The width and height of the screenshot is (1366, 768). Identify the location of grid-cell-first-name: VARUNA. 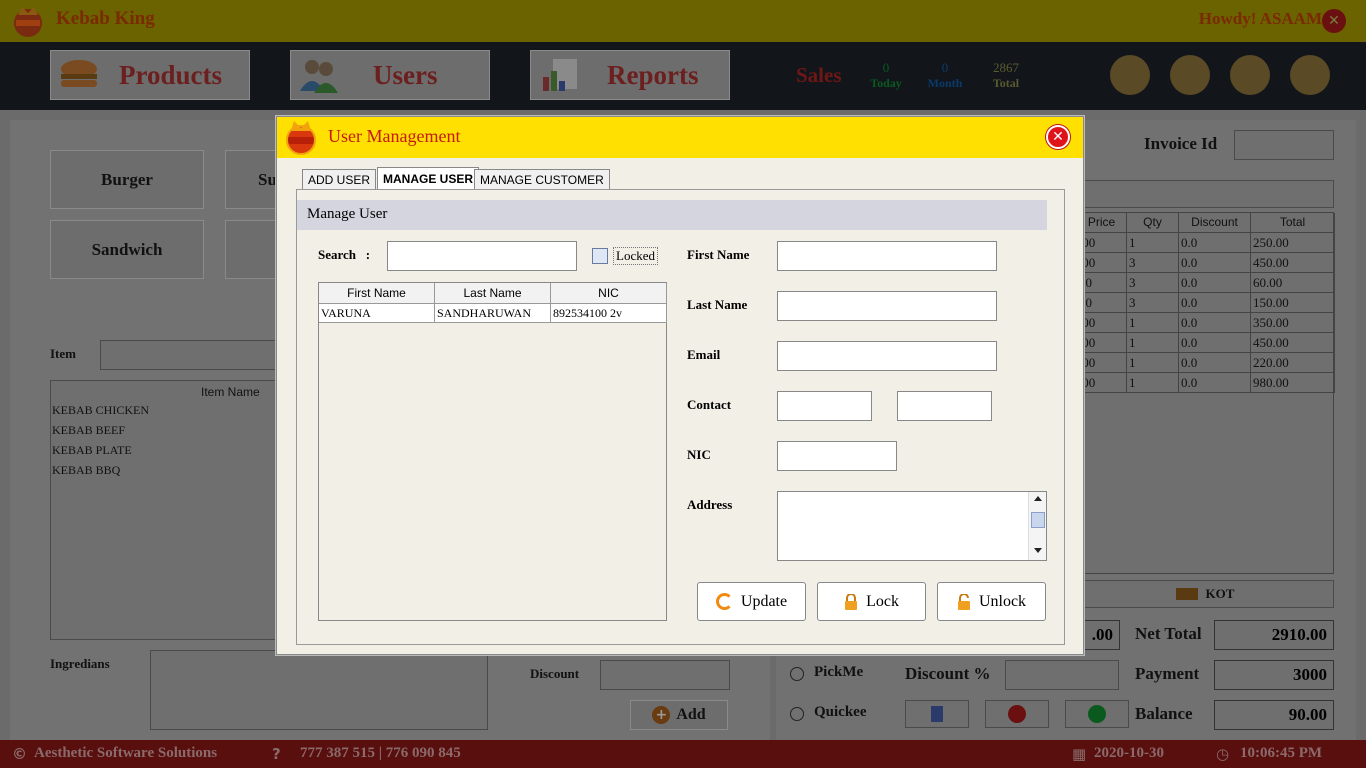
(377, 313).